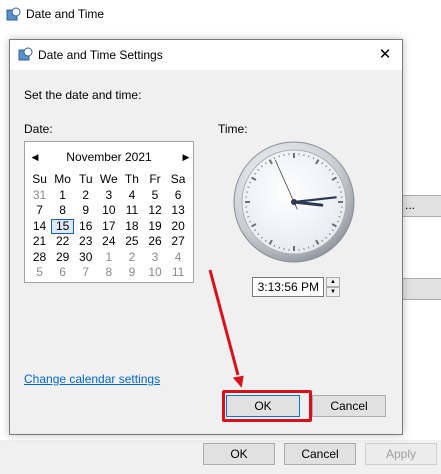 The height and width of the screenshot is (474, 441). What do you see at coordinates (178, 242) in the screenshot?
I see `calendar-day: 27` at bounding box center [178, 242].